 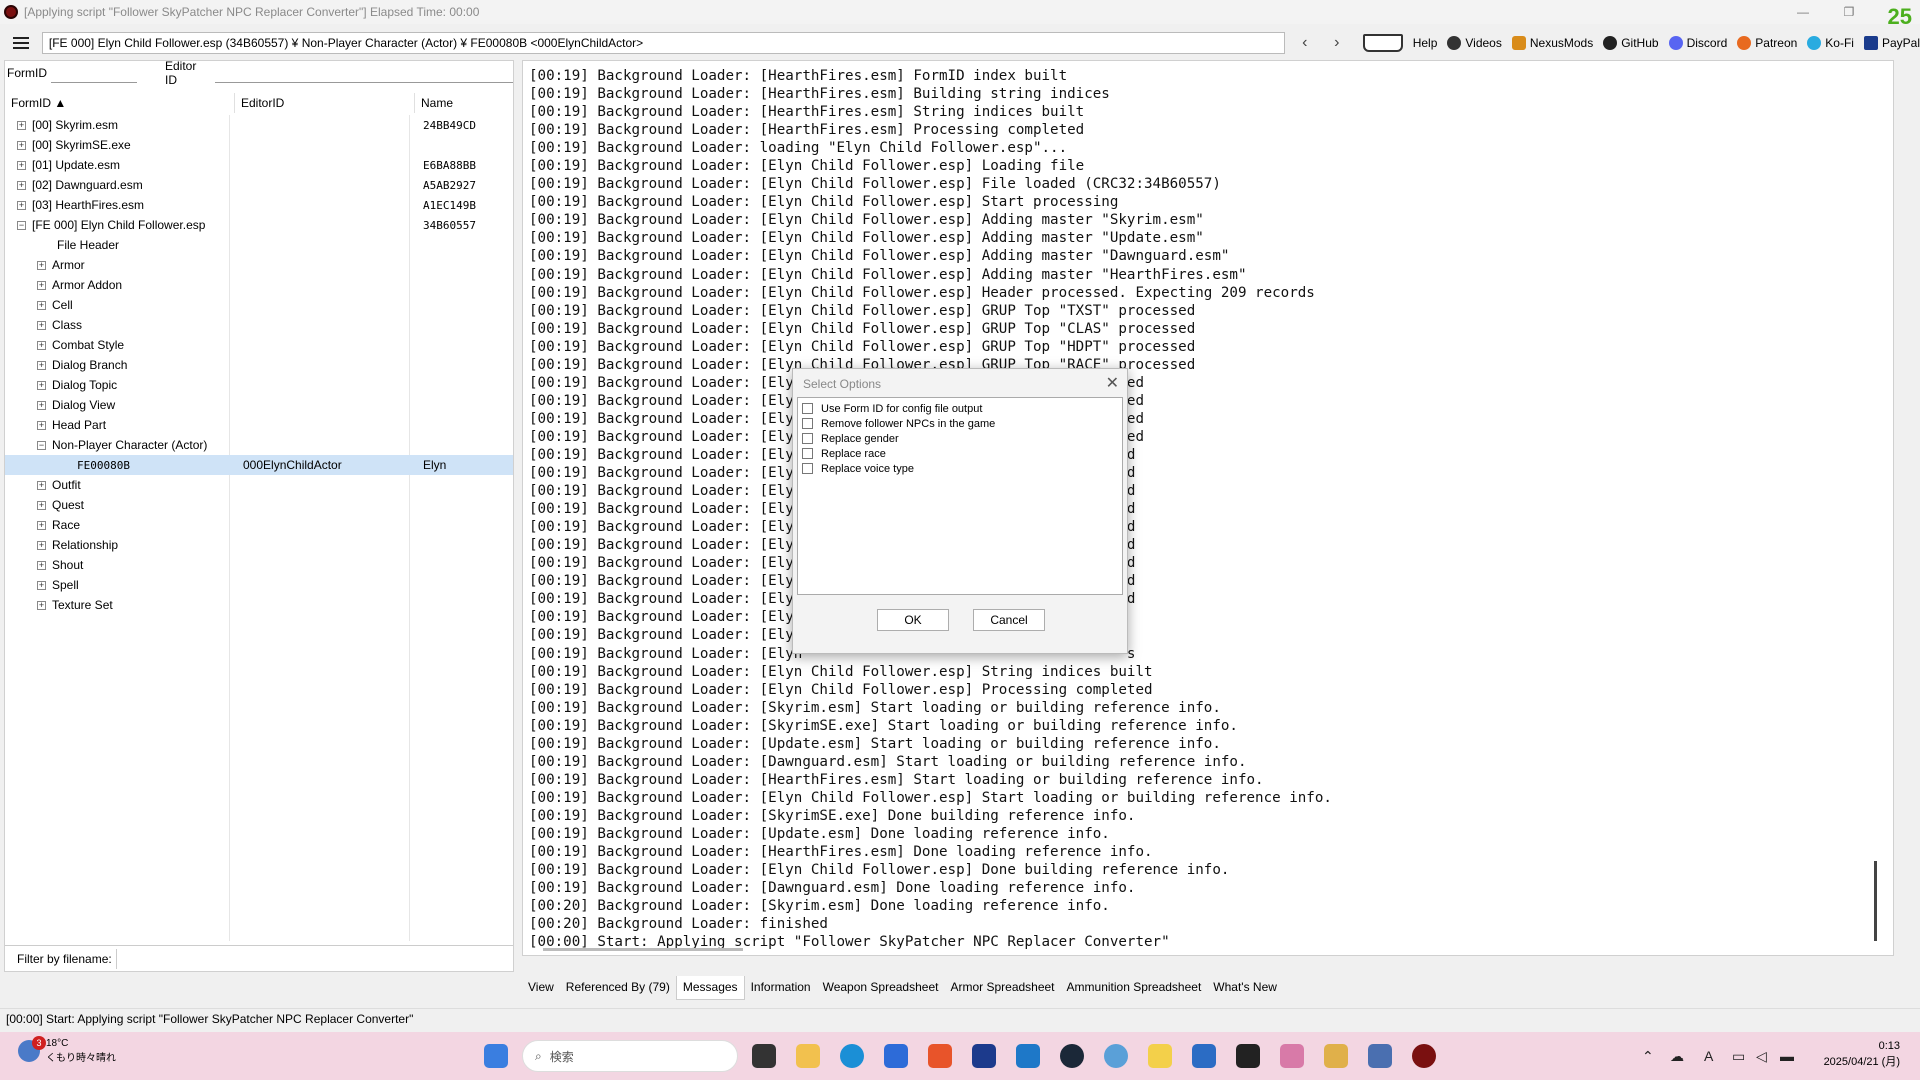 I want to click on tab-messages: Messages, so click(x=710, y=988).